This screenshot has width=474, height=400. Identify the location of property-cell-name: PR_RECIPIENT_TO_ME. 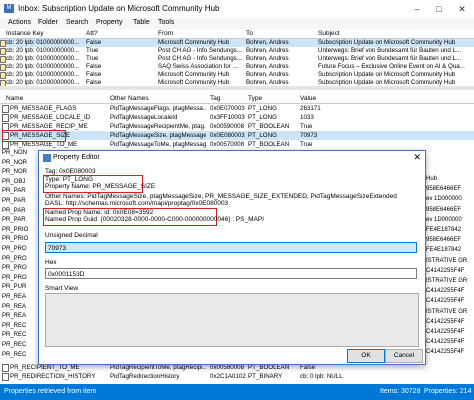
(45, 367).